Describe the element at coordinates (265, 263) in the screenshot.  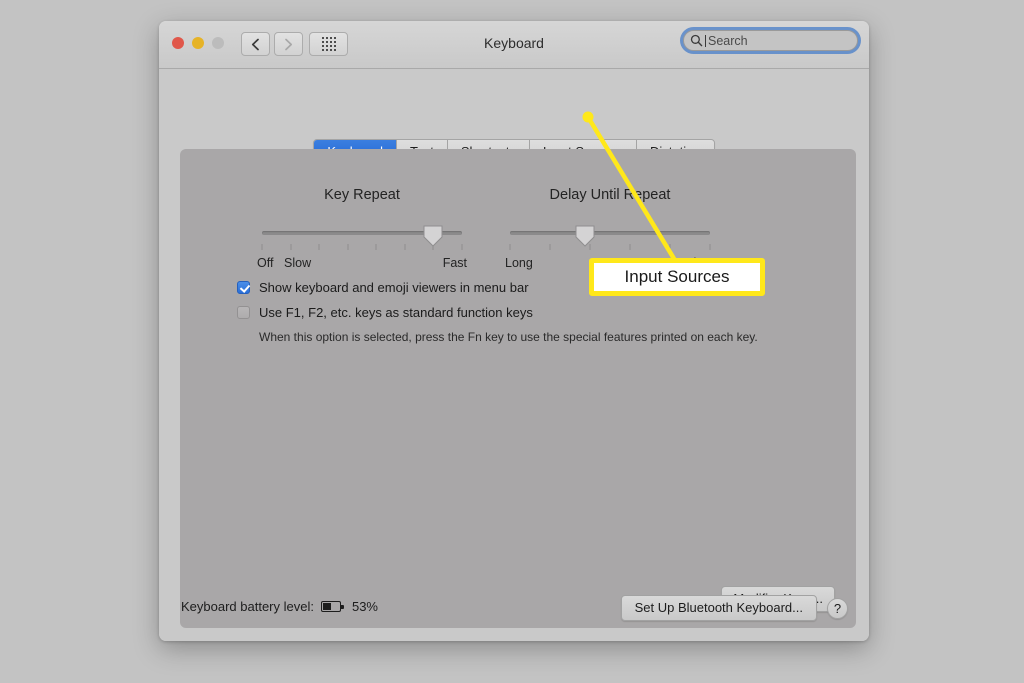
I see `key-repeat-label-off: Off` at that location.